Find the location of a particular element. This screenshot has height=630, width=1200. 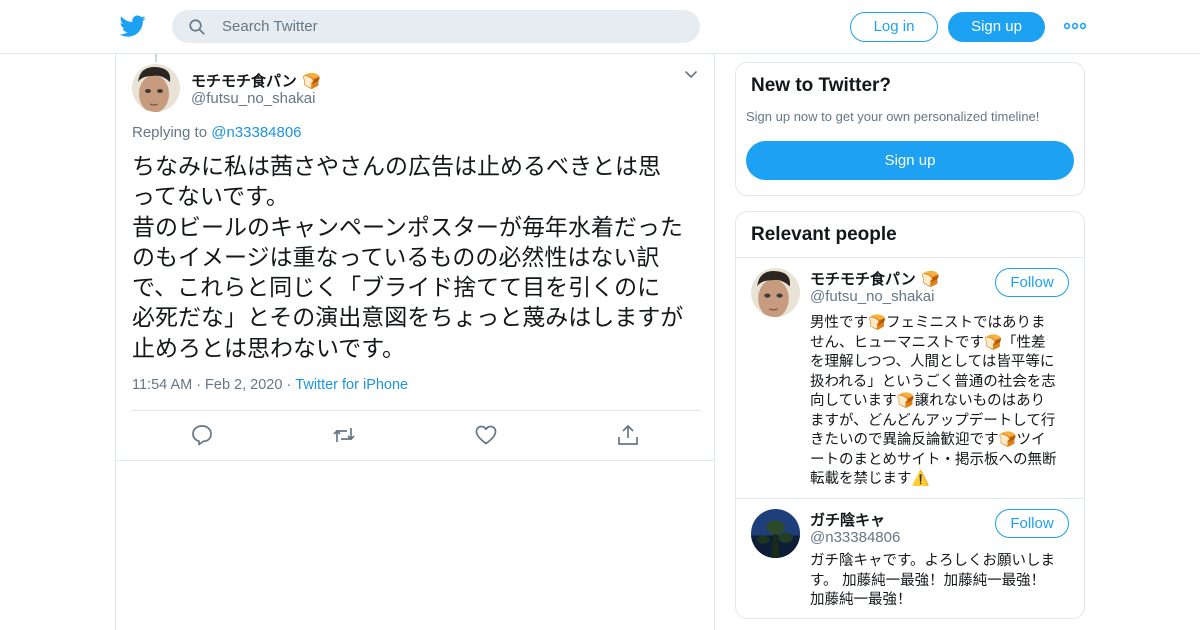

replying-handle-link: @n33384806 is located at coordinates (256, 132).